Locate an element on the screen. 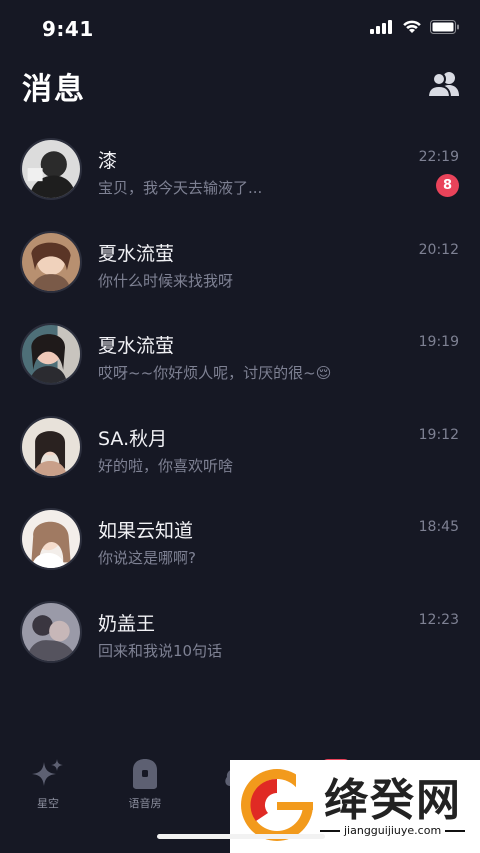 The width and height of the screenshot is (480, 853). battery-icon is located at coordinates (444, 27).